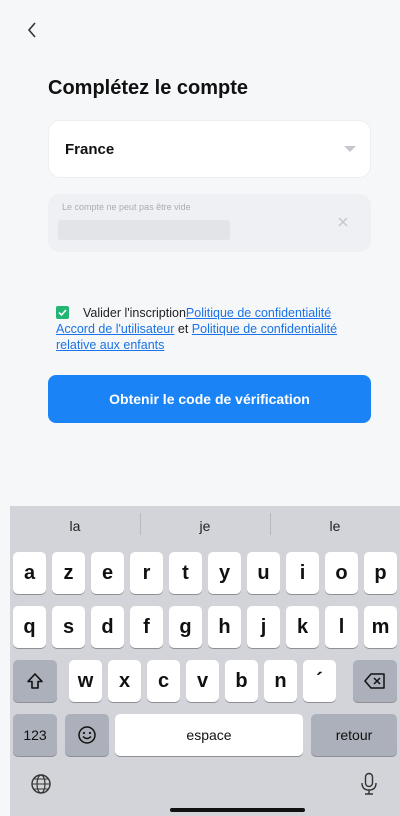  I want to click on backspace-key, so click(375, 681).